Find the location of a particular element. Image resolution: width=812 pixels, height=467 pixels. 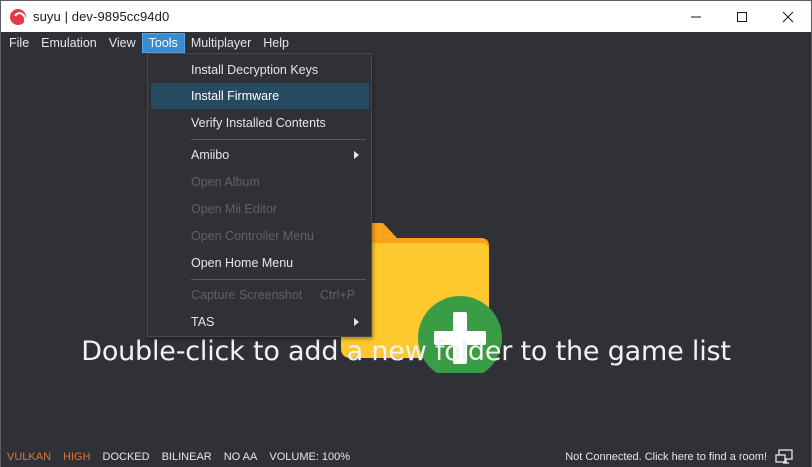

close-button is located at coordinates (788, 16).